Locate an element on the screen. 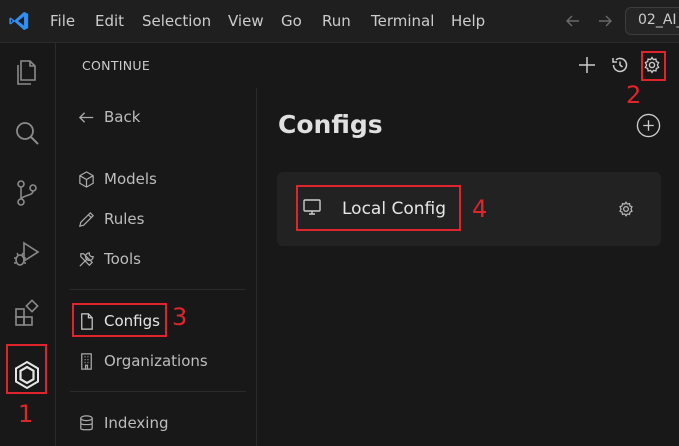  menu-go: Go is located at coordinates (291, 21).